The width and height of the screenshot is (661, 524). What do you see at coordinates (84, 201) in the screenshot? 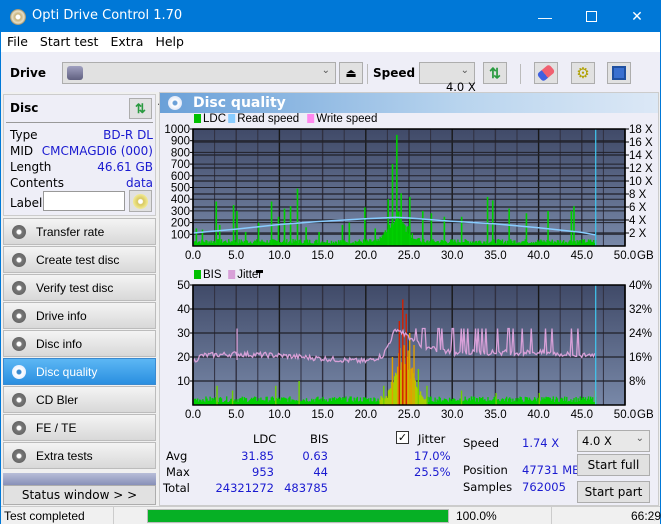
I see `disc-label-input` at bounding box center [84, 201].